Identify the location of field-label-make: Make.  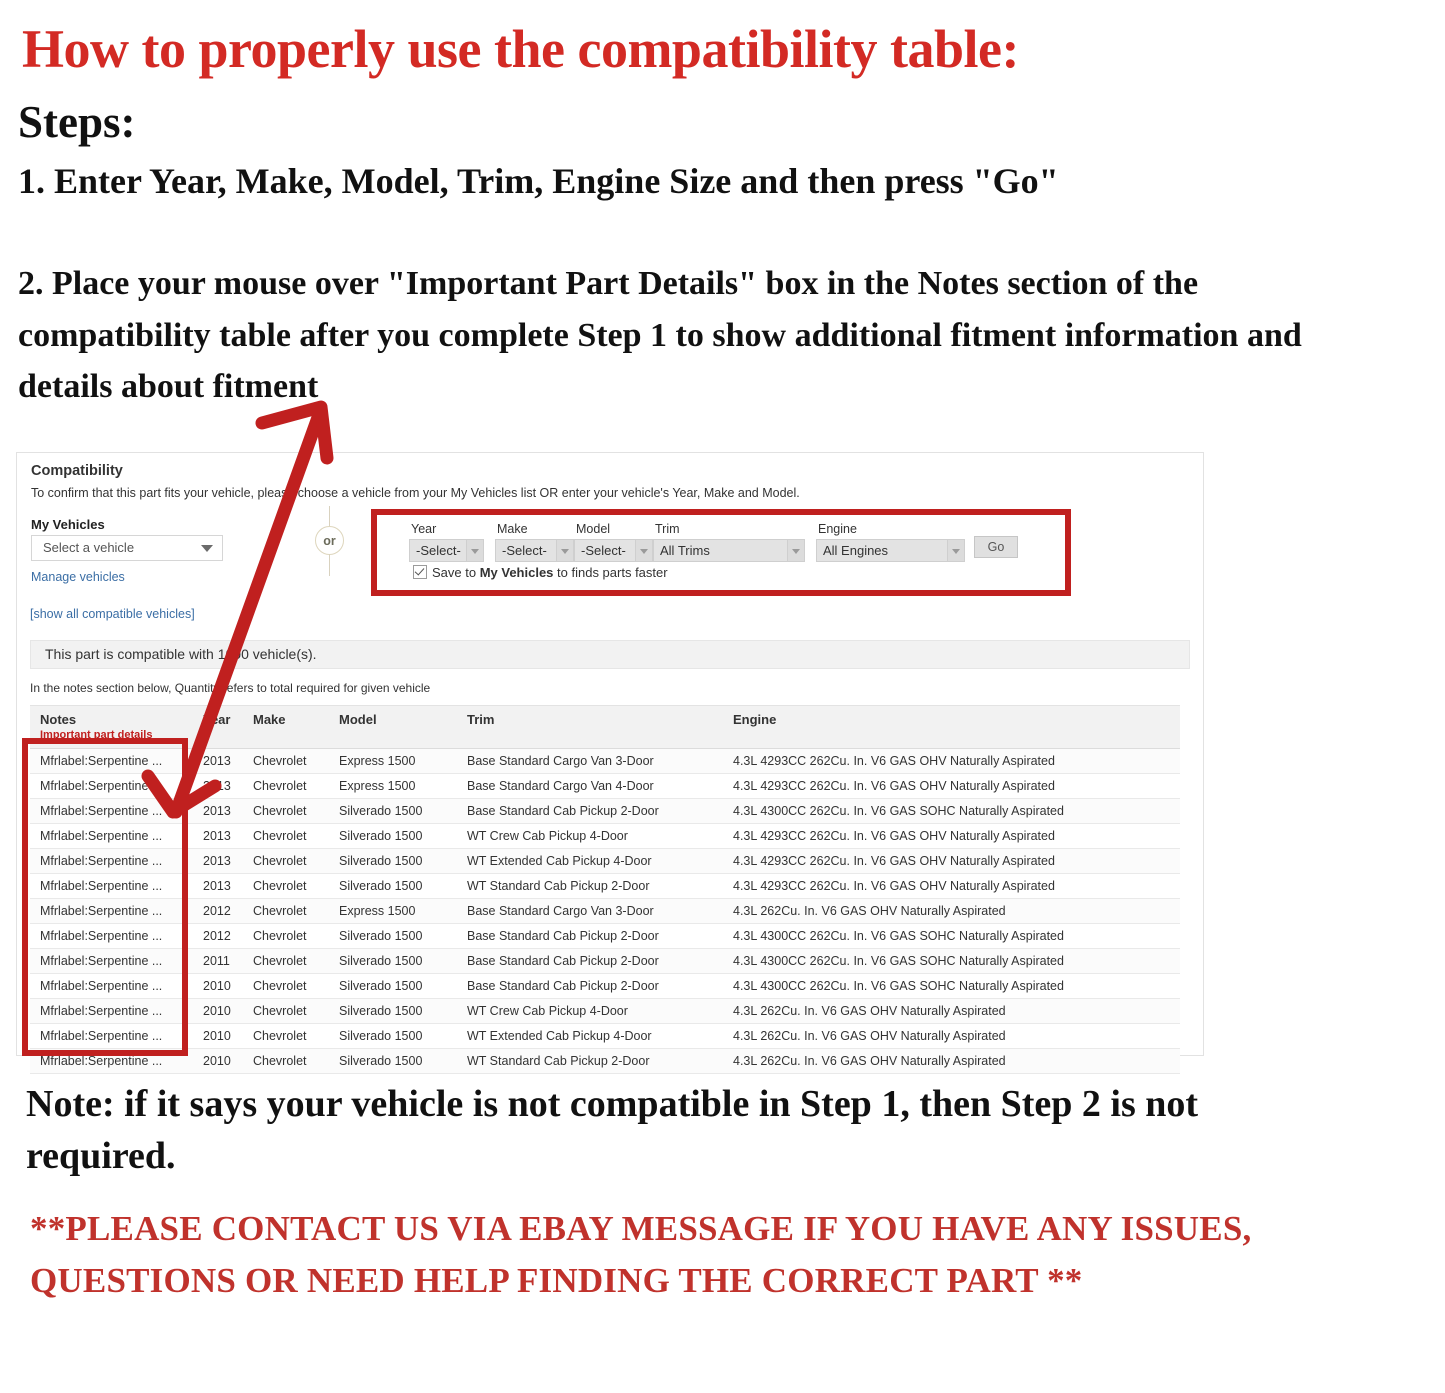
(512, 529).